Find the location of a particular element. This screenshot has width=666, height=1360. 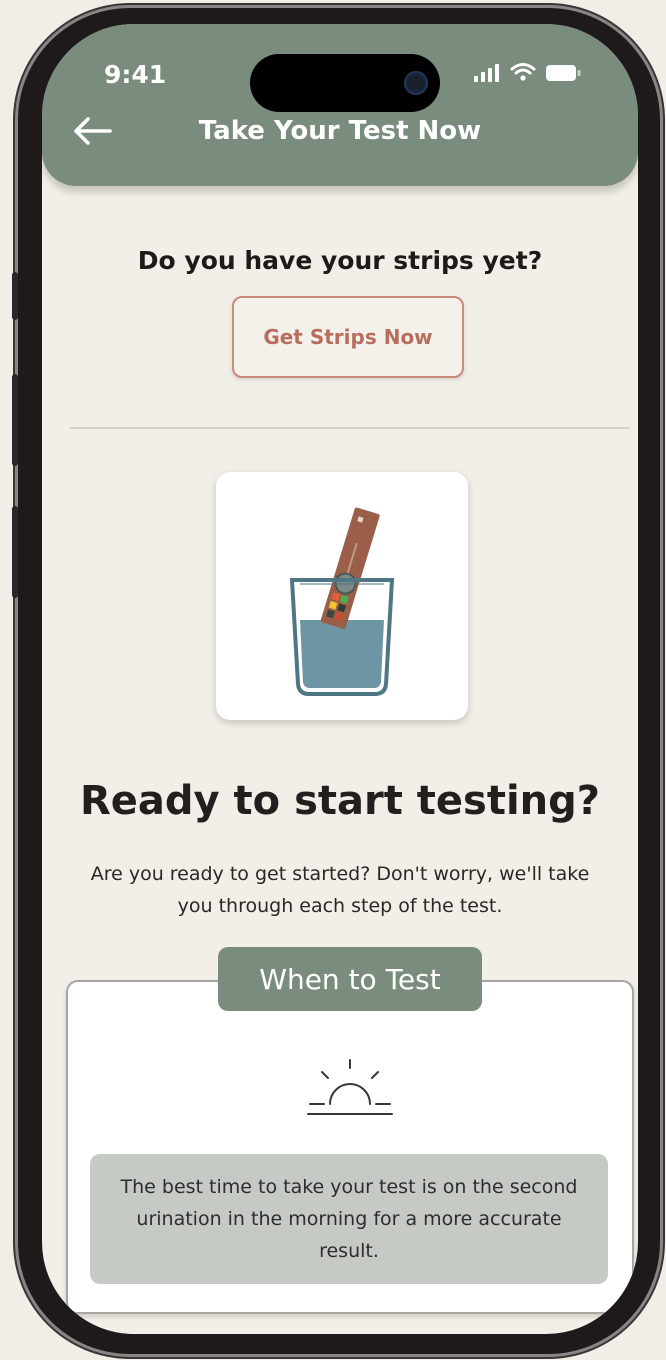

sunrise-icon is located at coordinates (350, 1087).